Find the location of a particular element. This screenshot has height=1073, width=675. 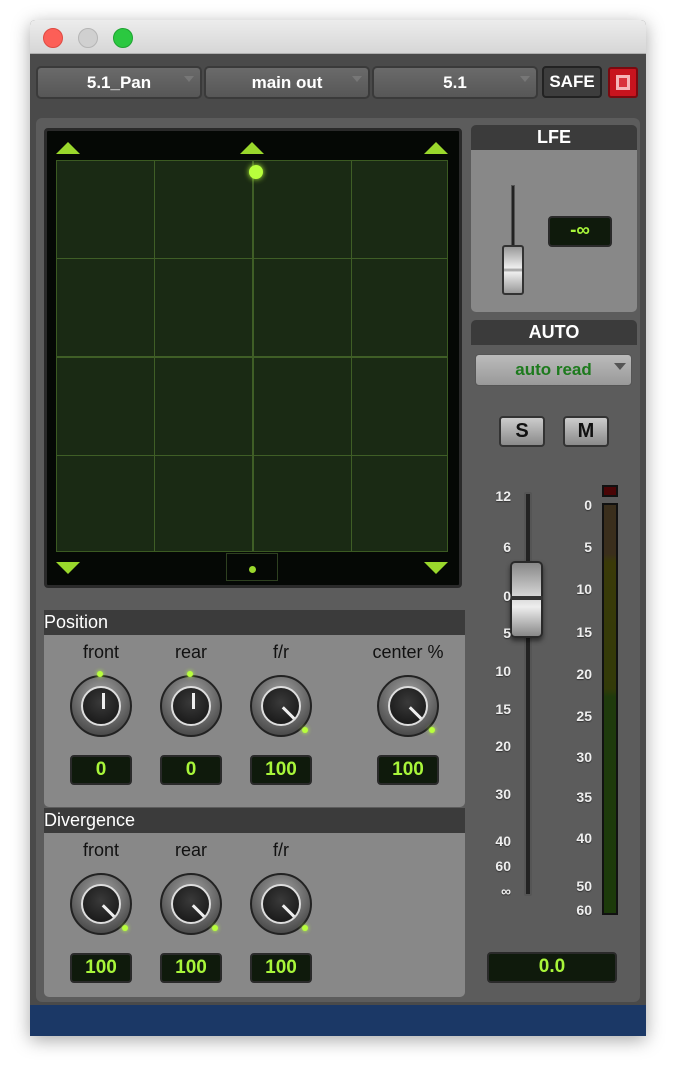

meter-scale-tick: 5 is located at coordinates (588, 547).